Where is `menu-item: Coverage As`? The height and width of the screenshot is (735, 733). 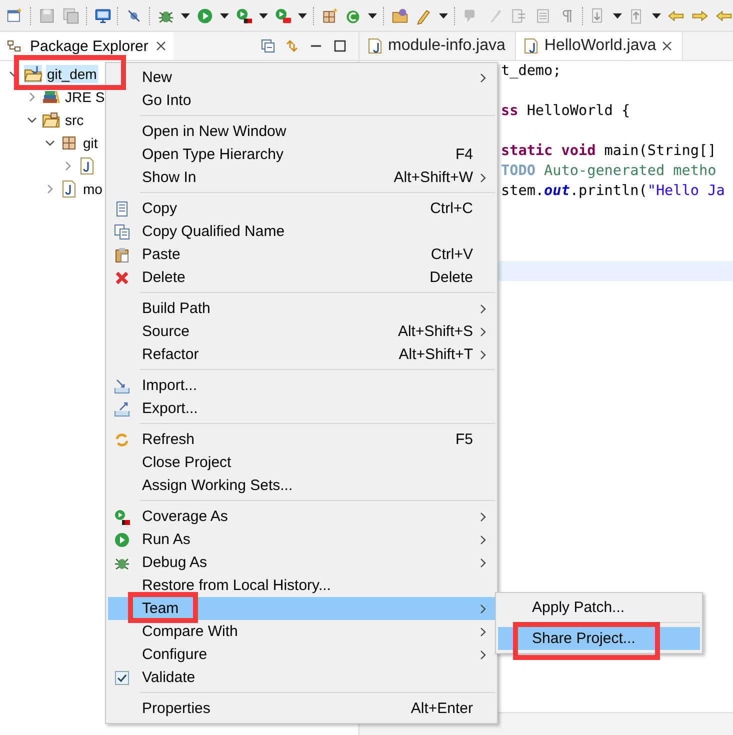
menu-item: Coverage As is located at coordinates (301, 516).